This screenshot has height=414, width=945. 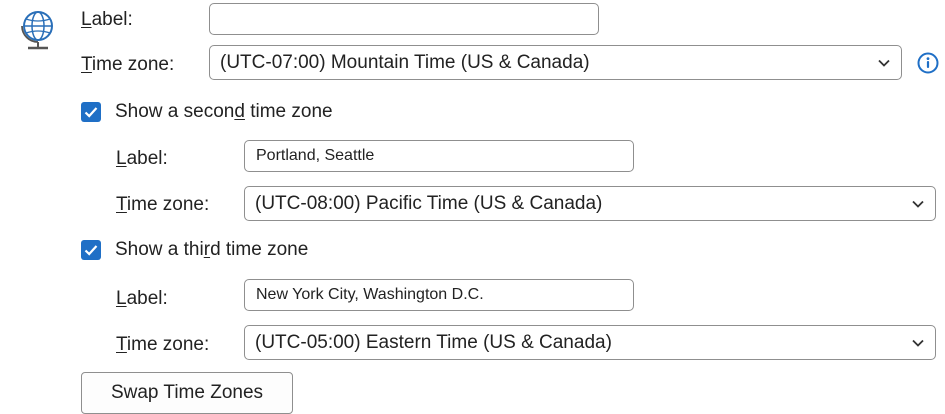 What do you see at coordinates (224, 112) in the screenshot?
I see `second-timezone-checkbox-label: Show a second time zone` at bounding box center [224, 112].